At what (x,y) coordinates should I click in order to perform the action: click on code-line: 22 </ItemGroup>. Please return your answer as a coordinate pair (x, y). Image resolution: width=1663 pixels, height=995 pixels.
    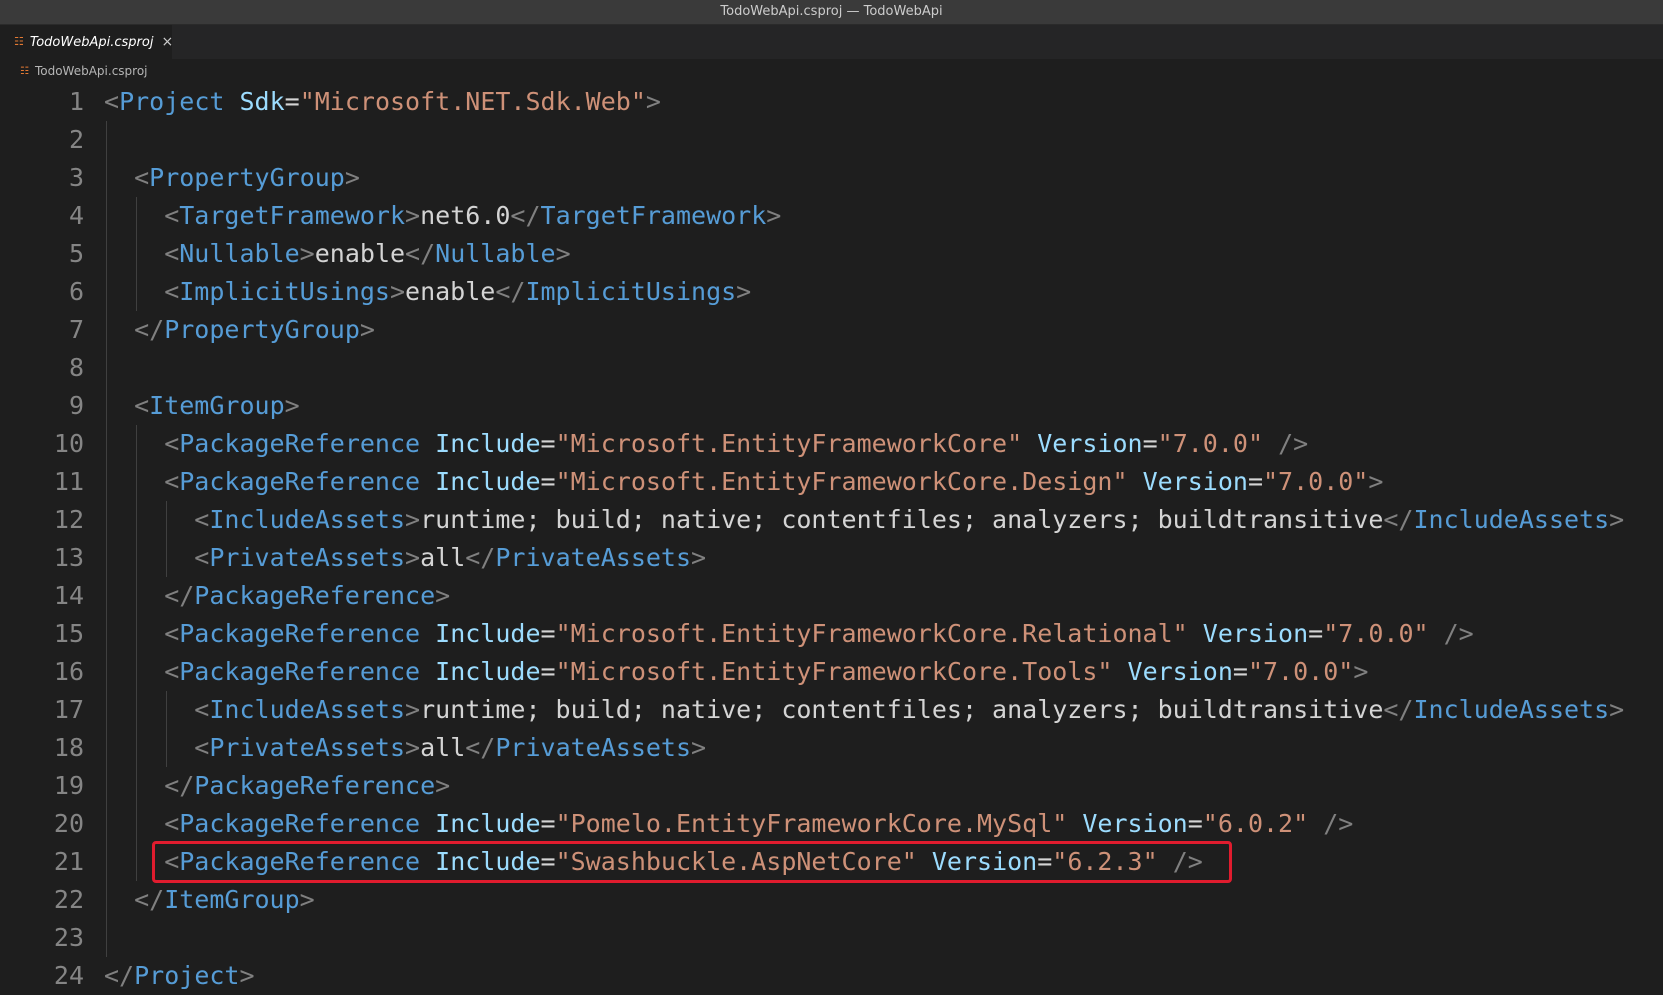
    Looking at the image, I should click on (831, 900).